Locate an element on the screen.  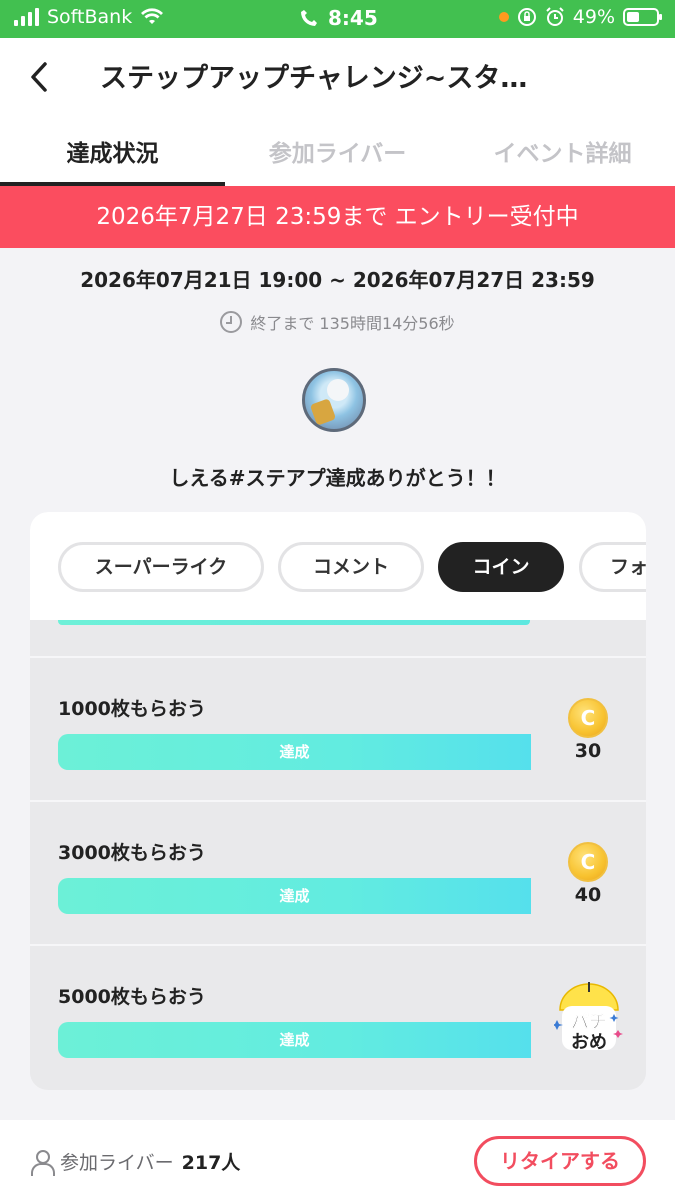
congrats-sticker-icon: パチ おめ is located at coordinates (588, 1017).